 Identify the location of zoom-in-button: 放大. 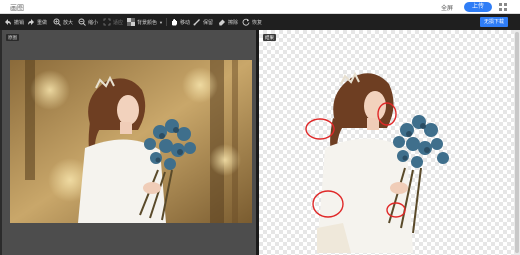
(63, 22).